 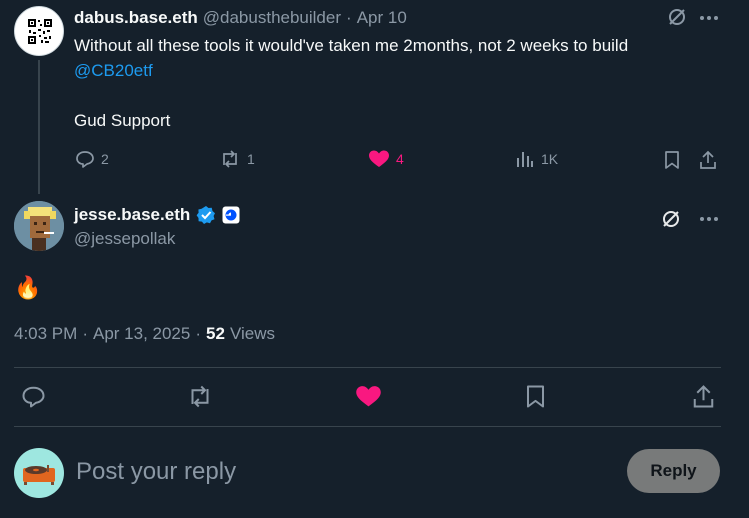 What do you see at coordinates (404, 70) in the screenshot?
I see `mention-link: @CB20etf` at bounding box center [404, 70].